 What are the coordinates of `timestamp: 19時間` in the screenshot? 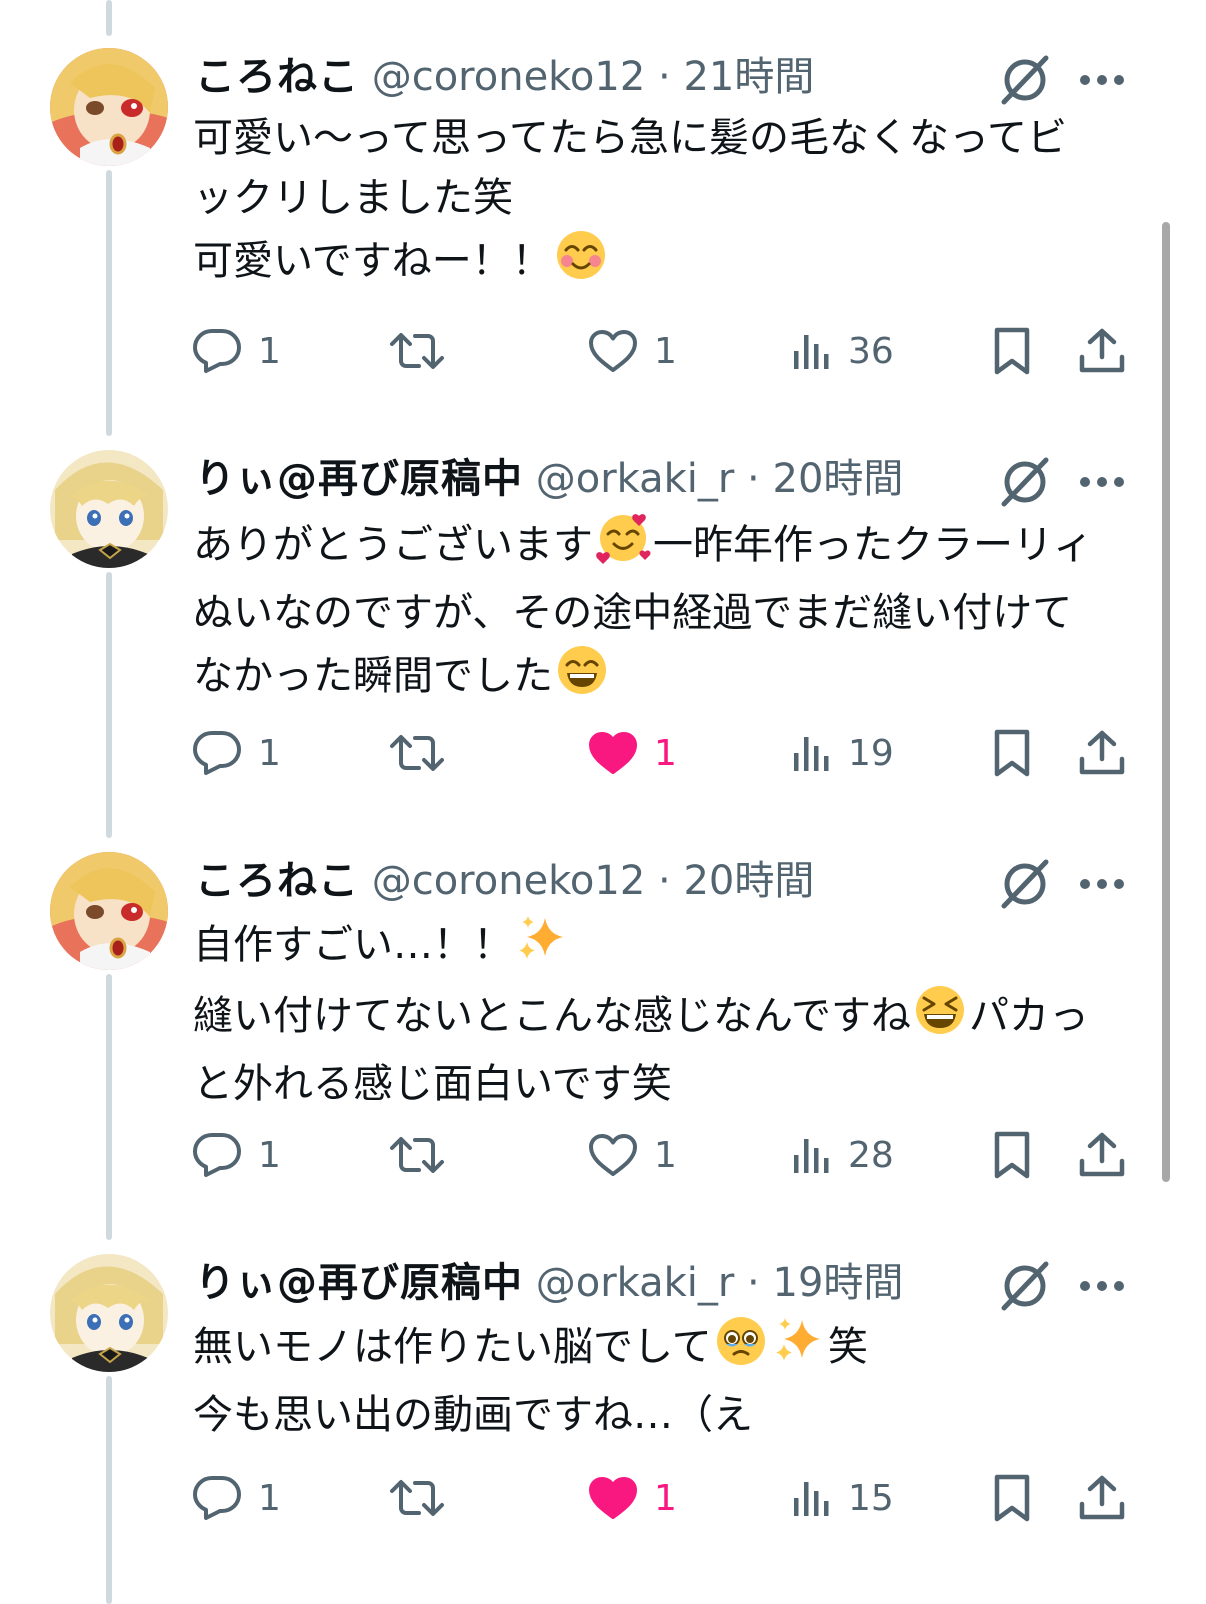 It's located at (838, 1283).